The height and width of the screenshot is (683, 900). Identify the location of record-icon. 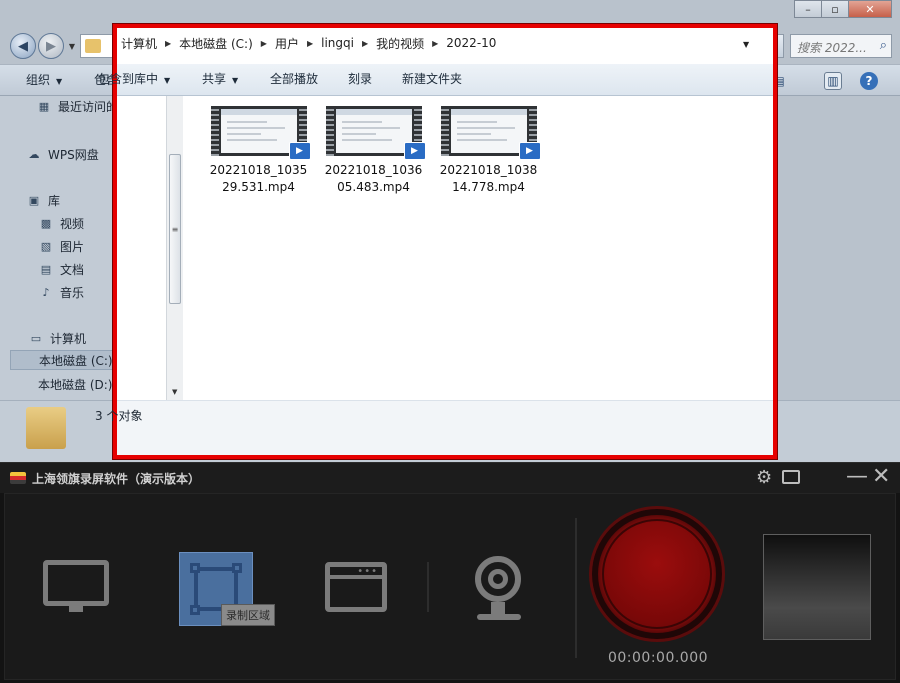
(657, 574).